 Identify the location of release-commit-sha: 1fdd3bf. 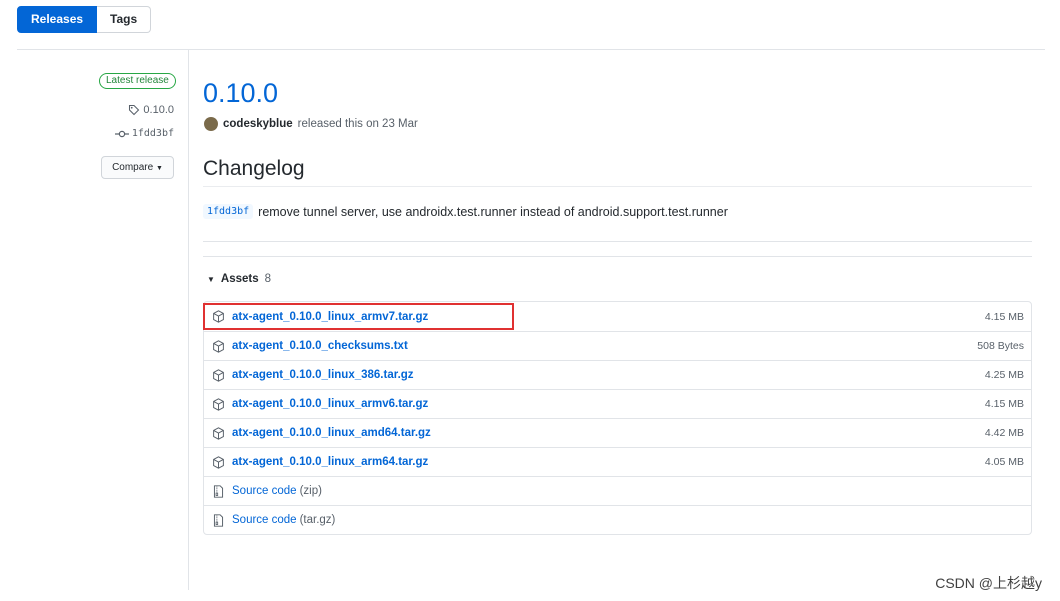
(152, 133).